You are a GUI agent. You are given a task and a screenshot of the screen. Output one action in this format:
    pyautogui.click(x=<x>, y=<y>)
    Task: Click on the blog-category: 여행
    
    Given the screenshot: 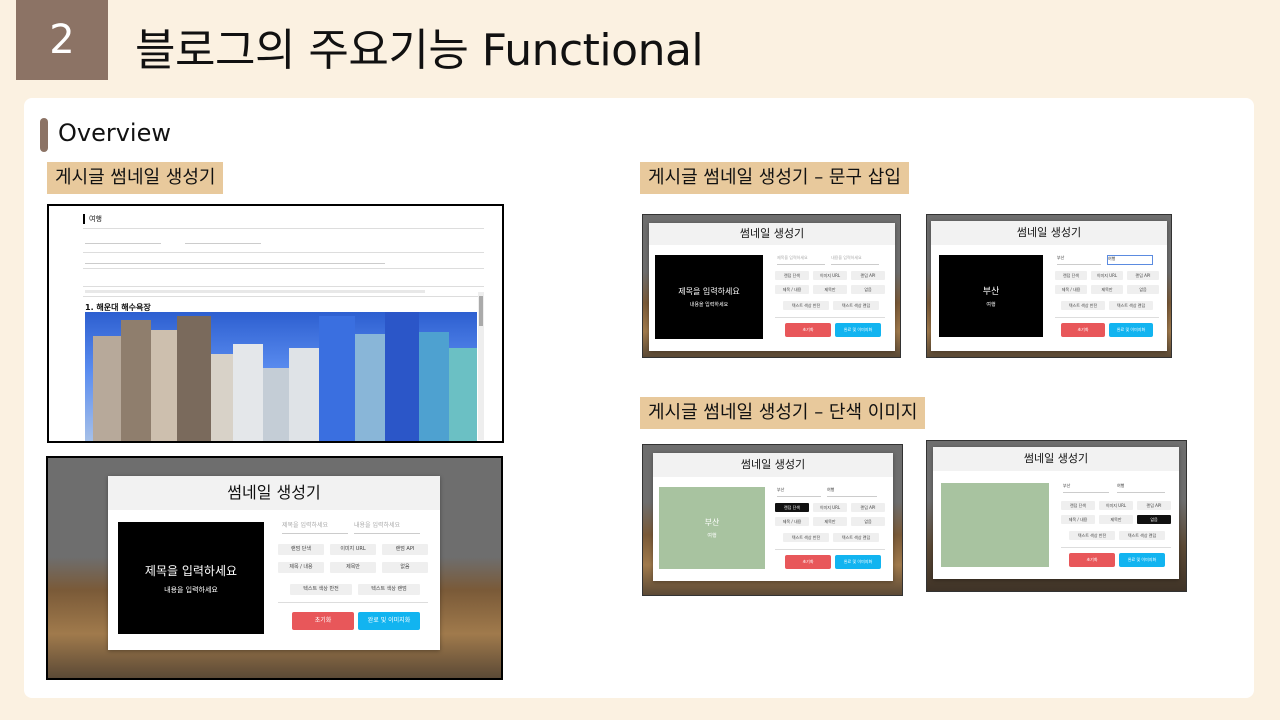 What is the action you would take?
    pyautogui.click(x=92, y=219)
    